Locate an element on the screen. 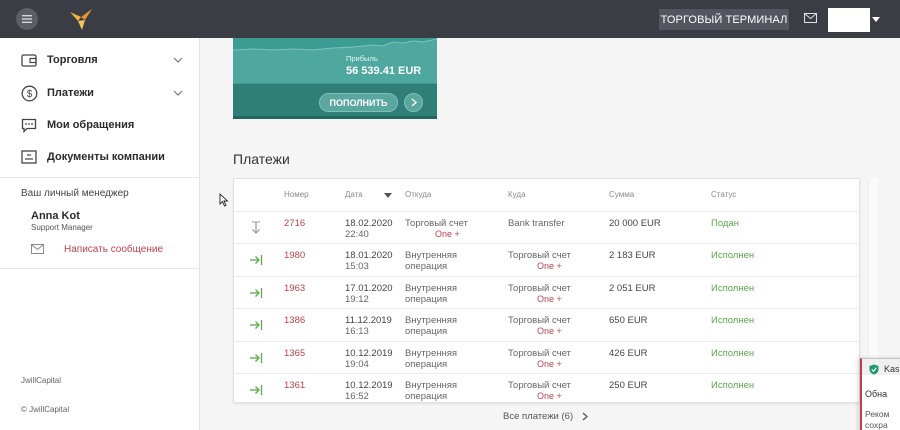  column-header-to: Куда is located at coordinates (517, 194).